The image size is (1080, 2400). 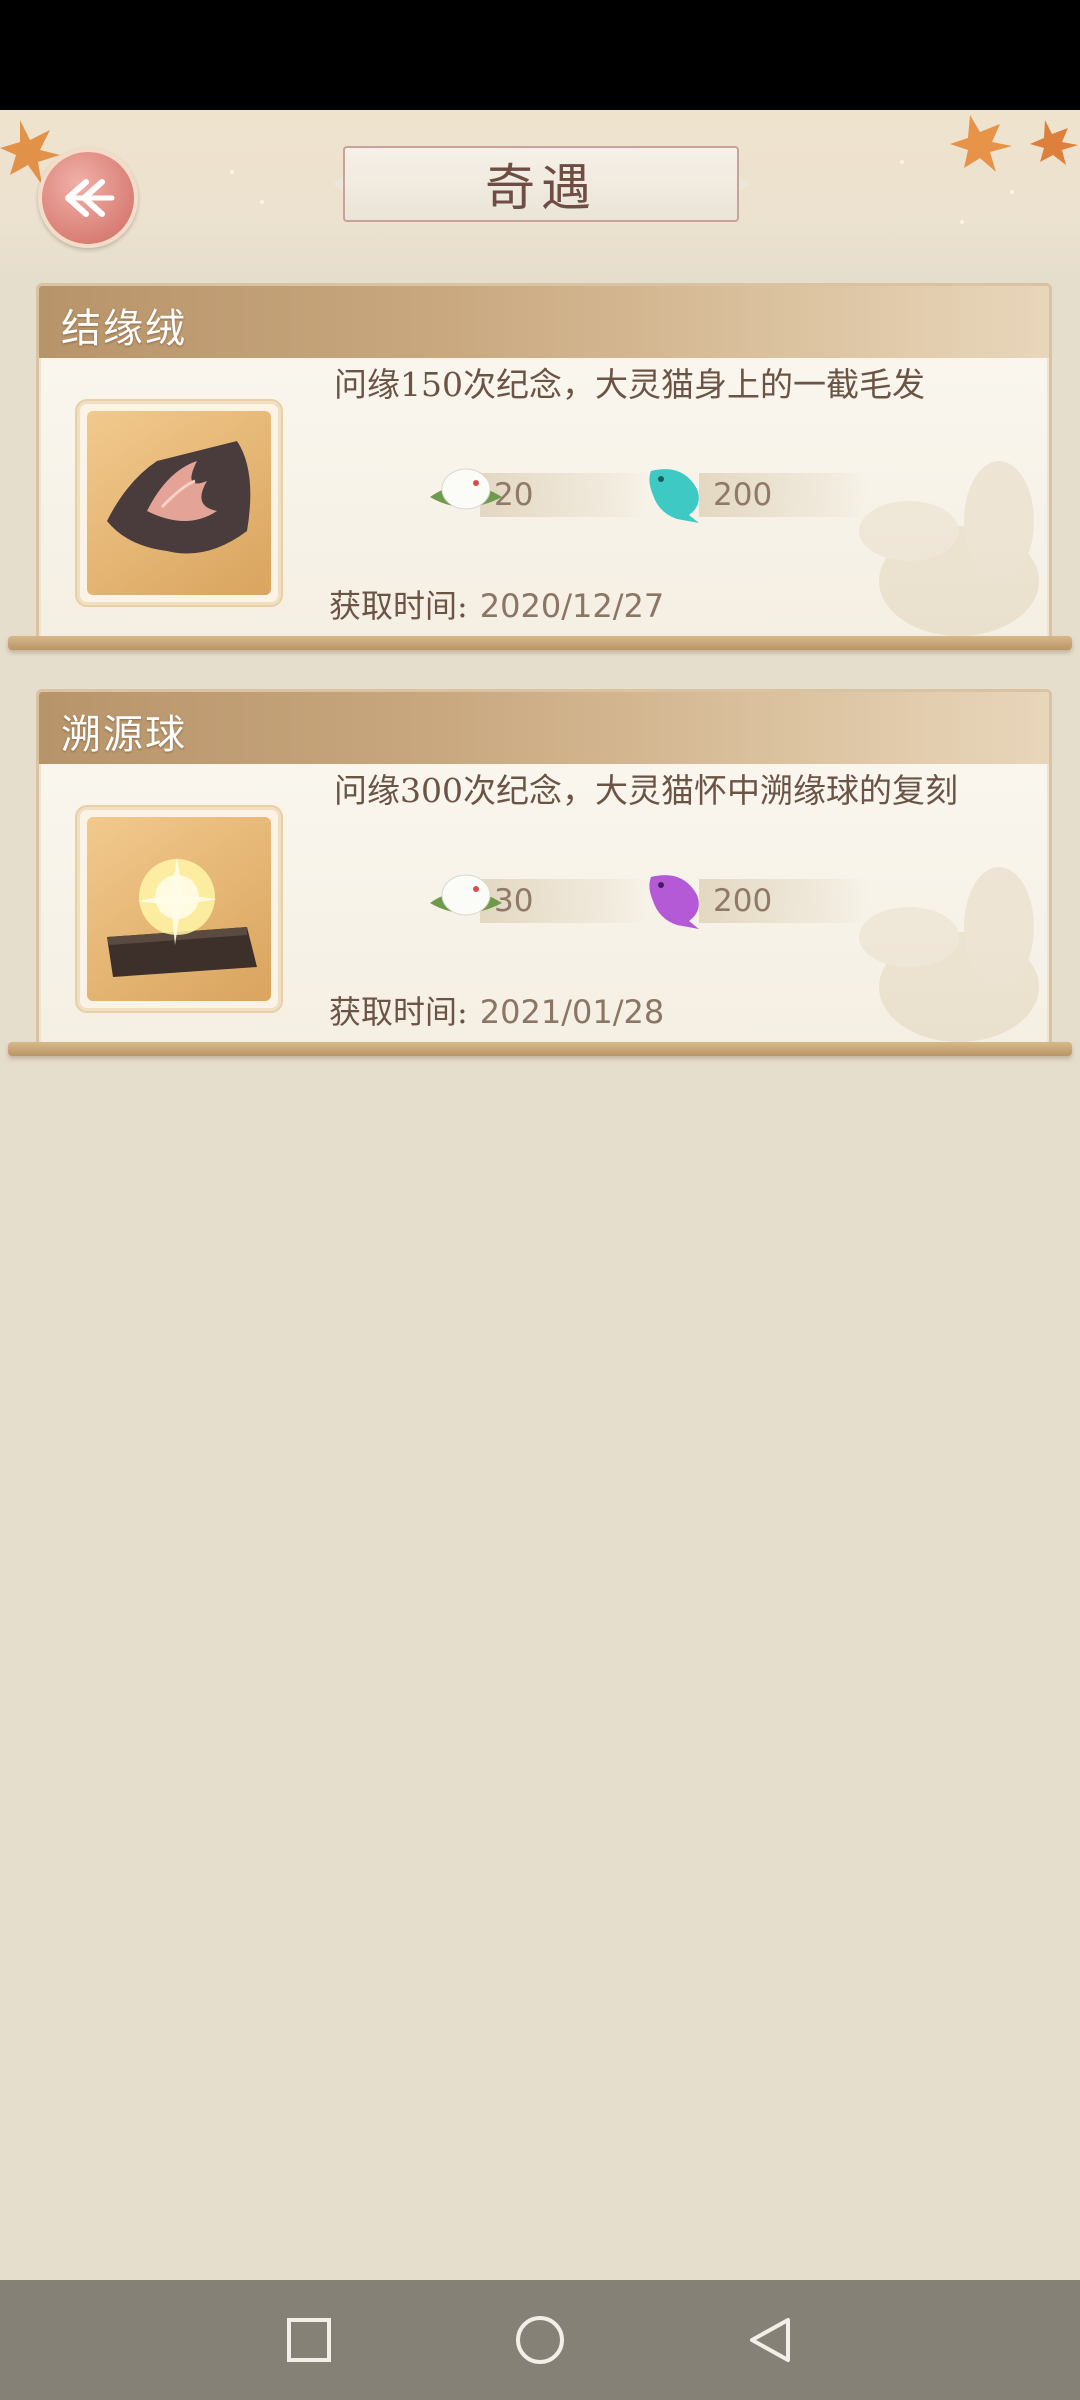 I want to click on date-value: 2020/12/27, so click(x=572, y=606).